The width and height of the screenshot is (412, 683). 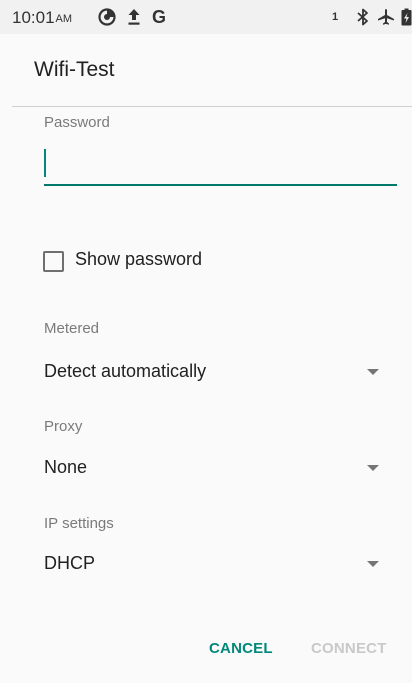 I want to click on google-icon: G, so click(x=159, y=17).